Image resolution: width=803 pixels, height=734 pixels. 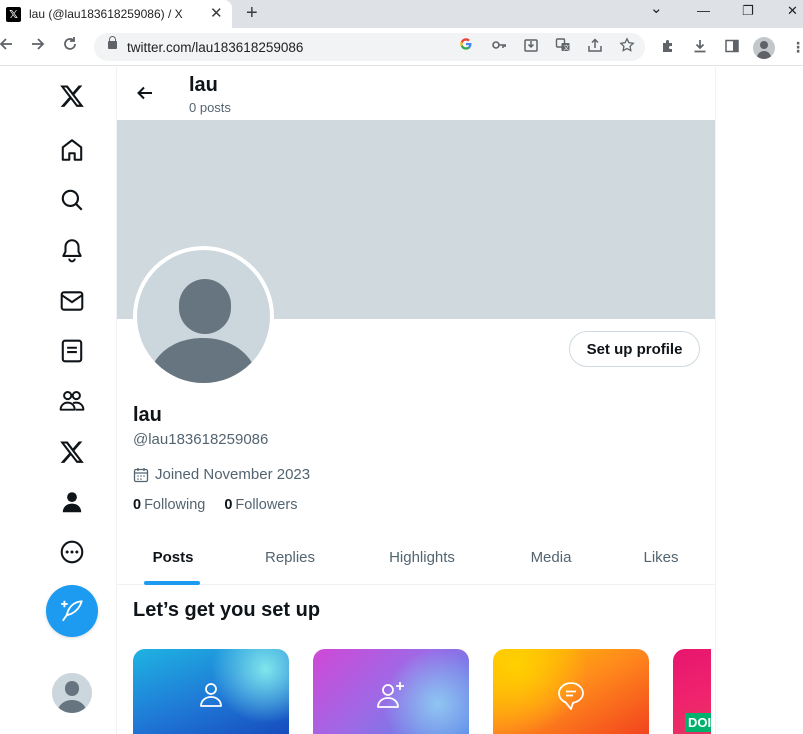 I want to click on calendar-icon, so click(x=141, y=474).